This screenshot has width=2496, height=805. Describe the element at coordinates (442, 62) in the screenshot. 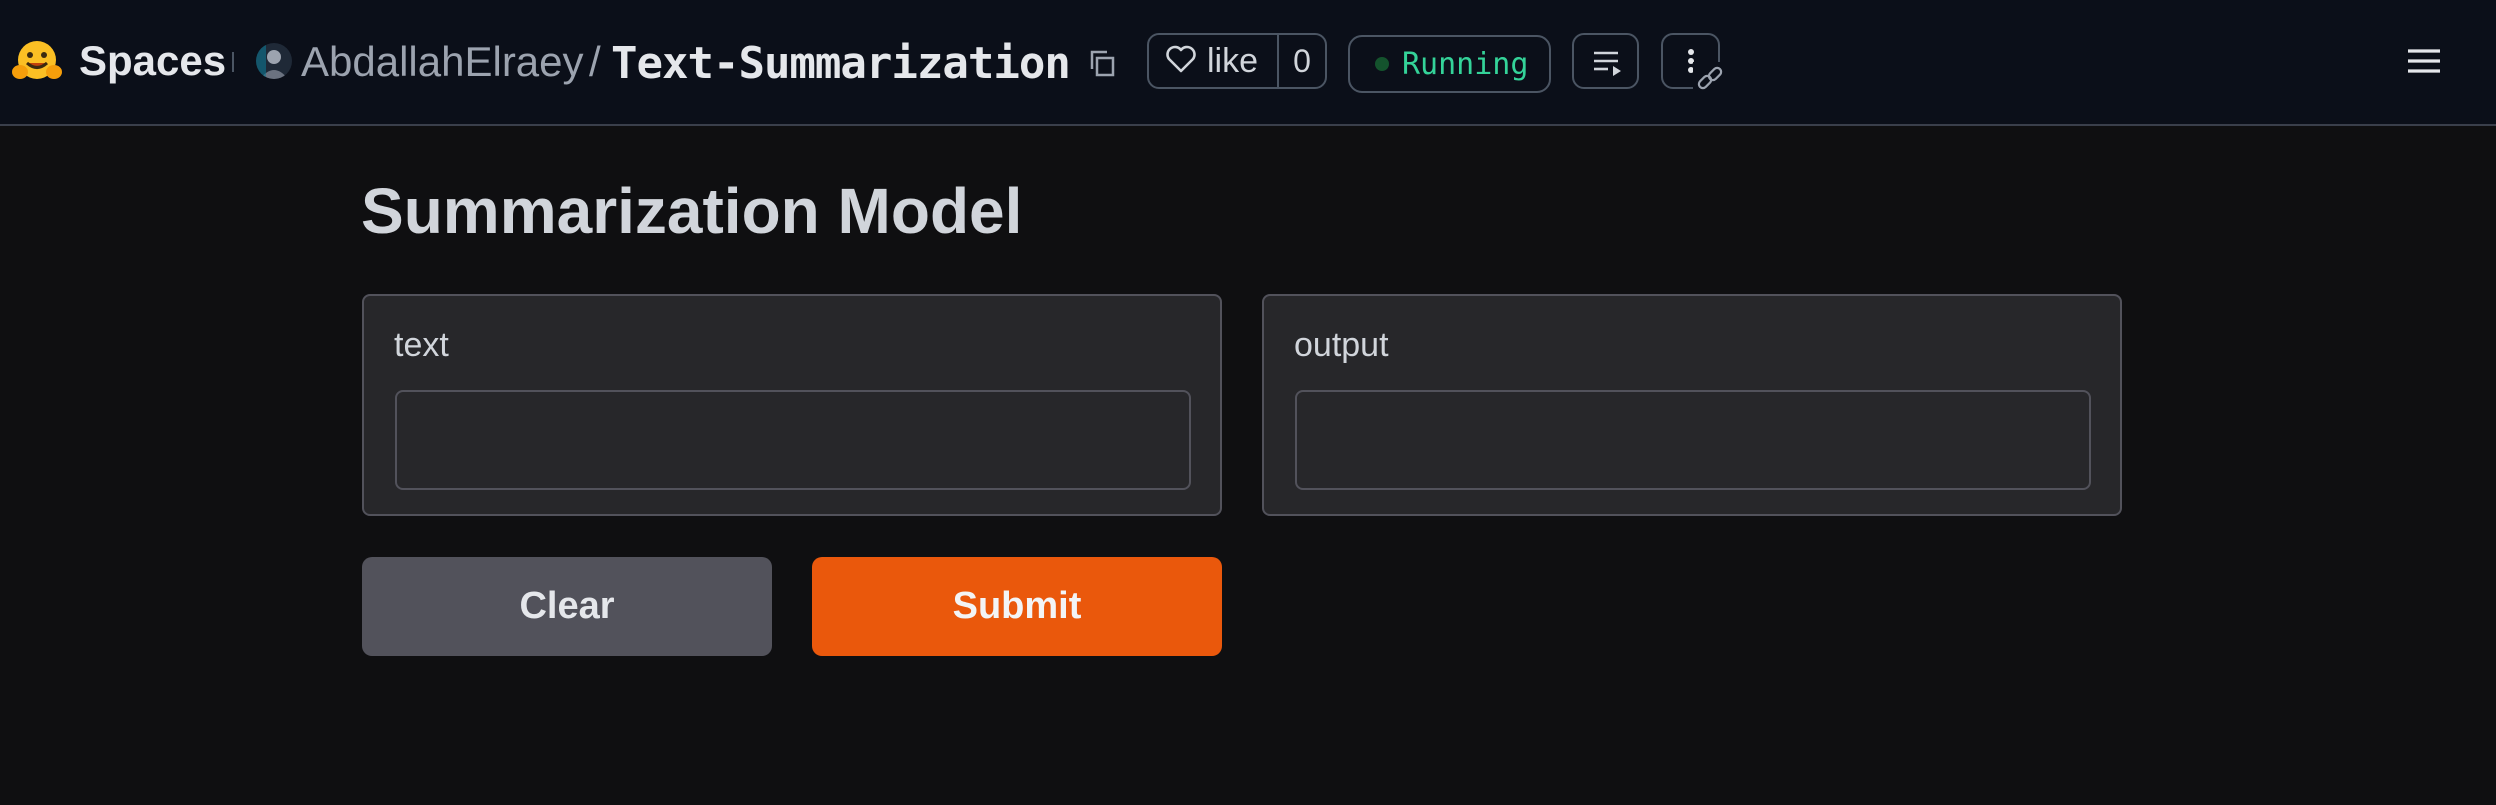

I see `owner-link: AbdallahElraey` at that location.